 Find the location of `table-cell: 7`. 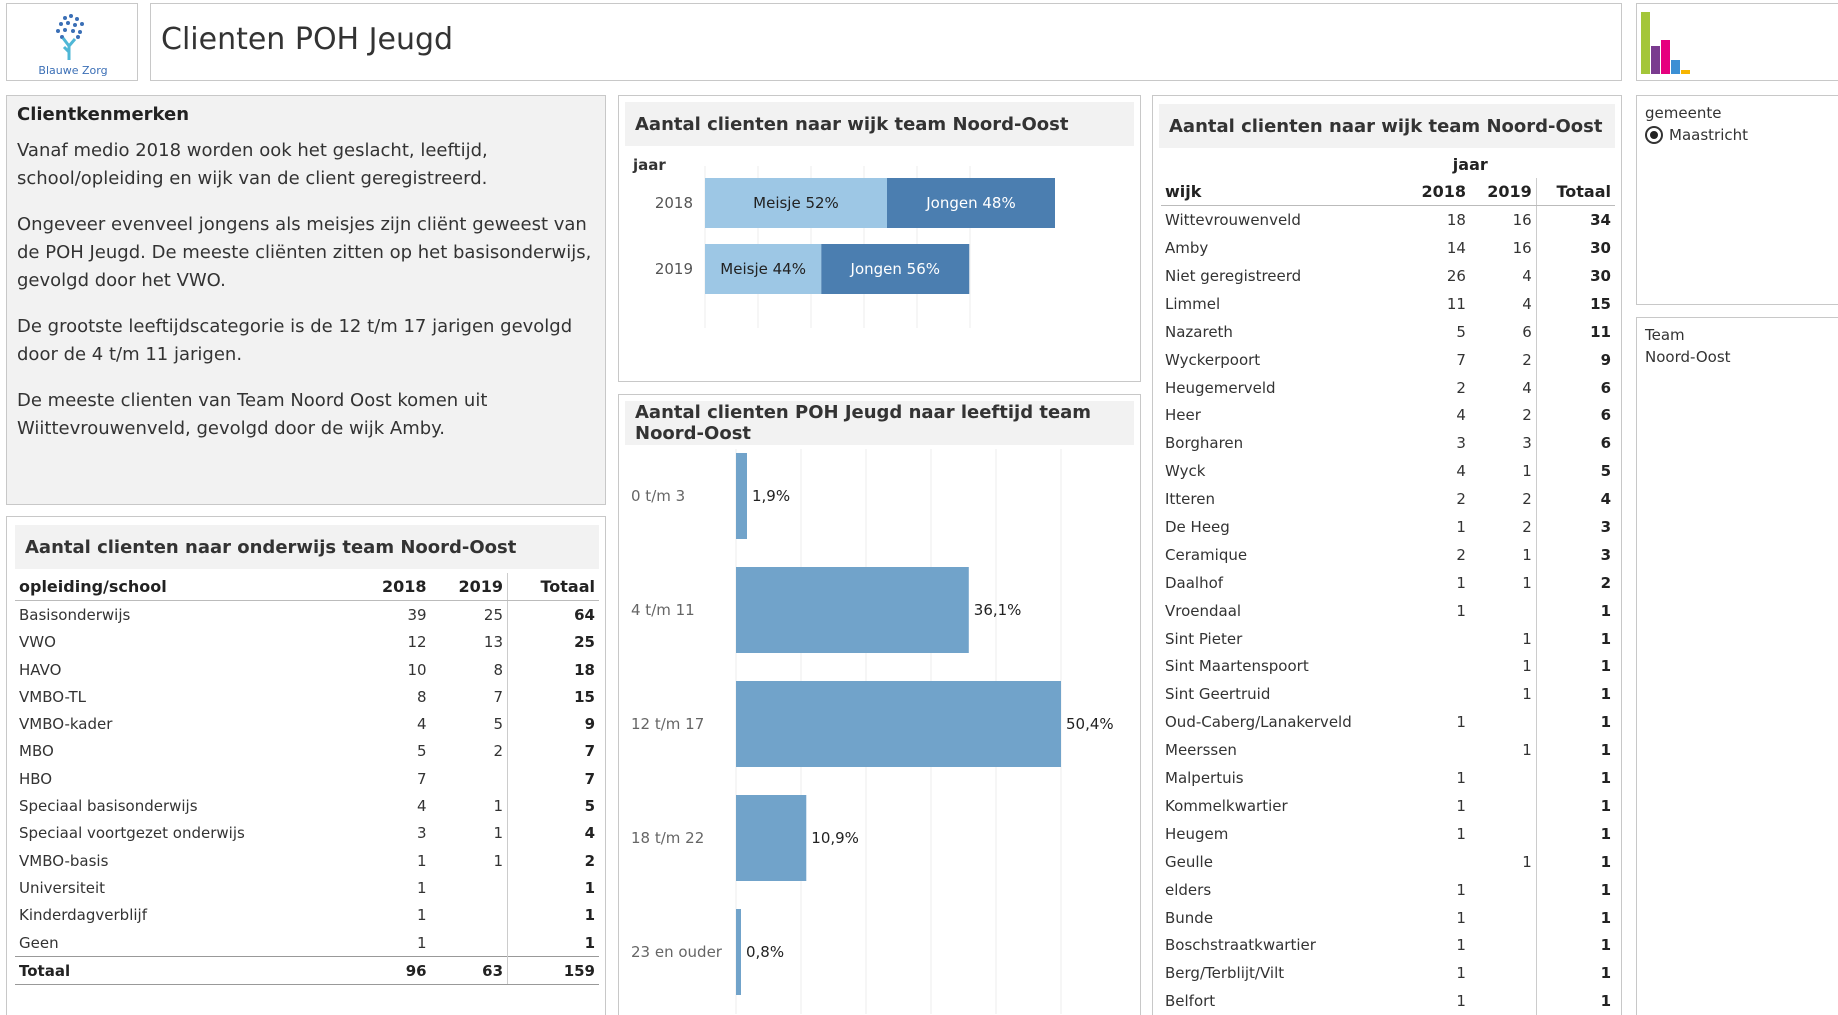

table-cell: 7 is located at coordinates (422, 778).